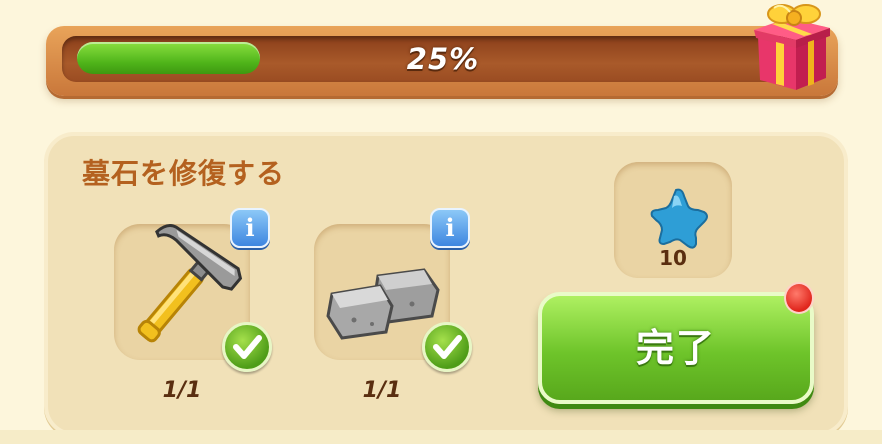 This screenshot has height=444, width=882. What do you see at coordinates (182, 390) in the screenshot?
I see `requirement-count-hammer: 1/1` at bounding box center [182, 390].